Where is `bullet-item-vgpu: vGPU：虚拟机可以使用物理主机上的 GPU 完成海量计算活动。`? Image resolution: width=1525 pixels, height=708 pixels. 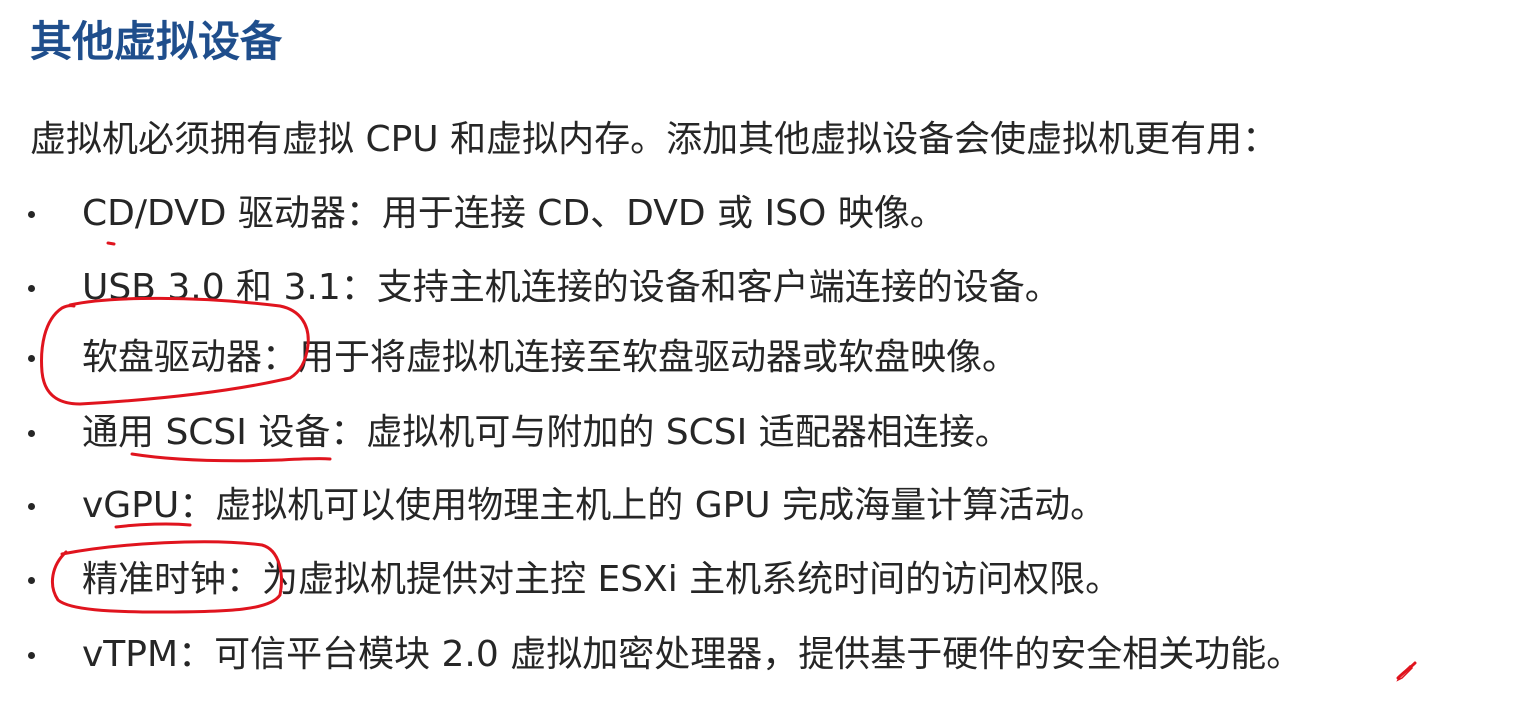 bullet-item-vgpu: vGPU：虚拟机可以使用物理主机上的 GPU 完成海量计算活动。 is located at coordinates (768, 506).